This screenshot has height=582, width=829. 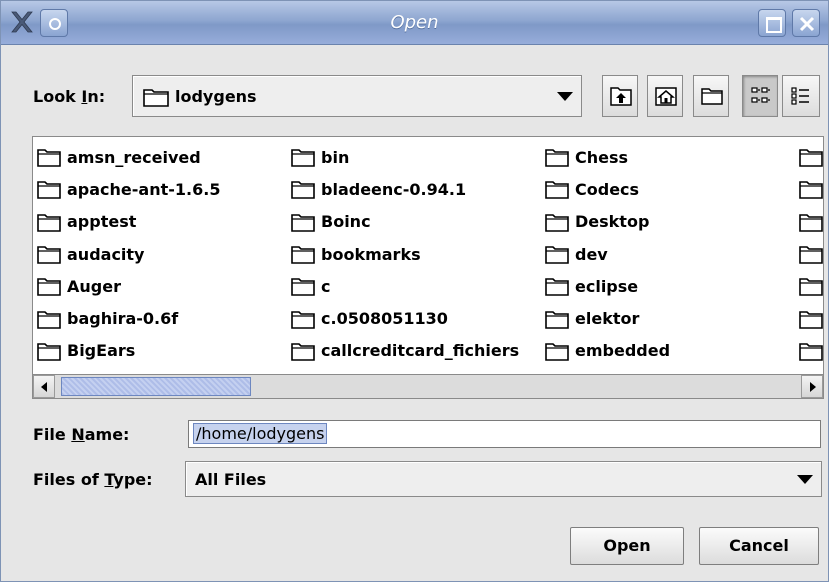 What do you see at coordinates (357, 96) in the screenshot?
I see `look-in-combobox: lodygens` at bounding box center [357, 96].